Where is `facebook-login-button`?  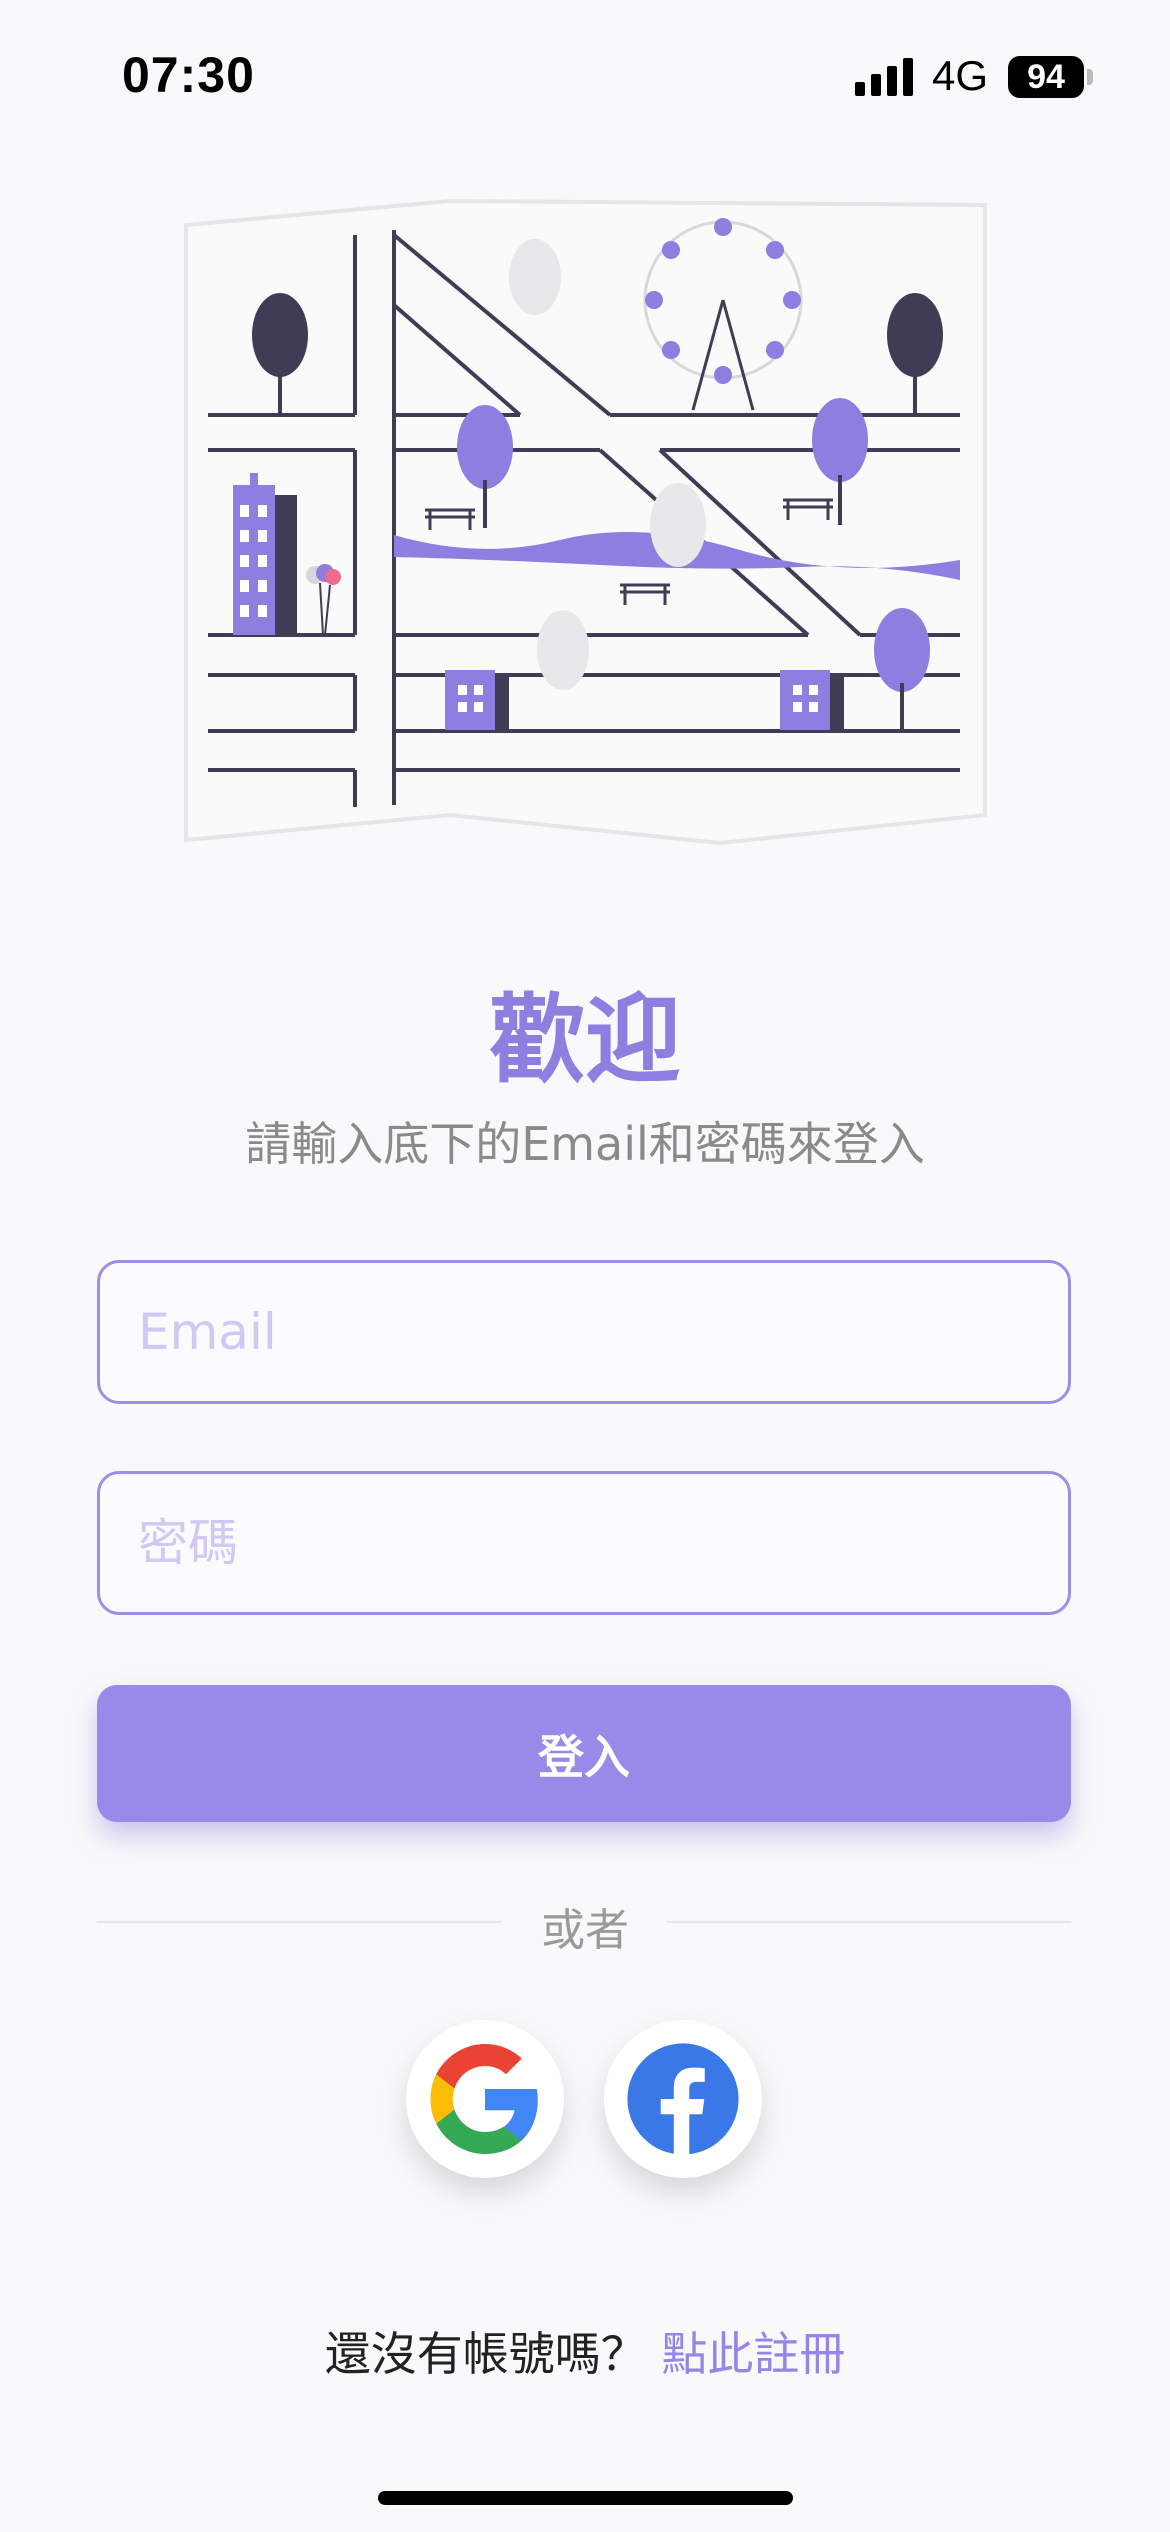 facebook-login-button is located at coordinates (683, 2099).